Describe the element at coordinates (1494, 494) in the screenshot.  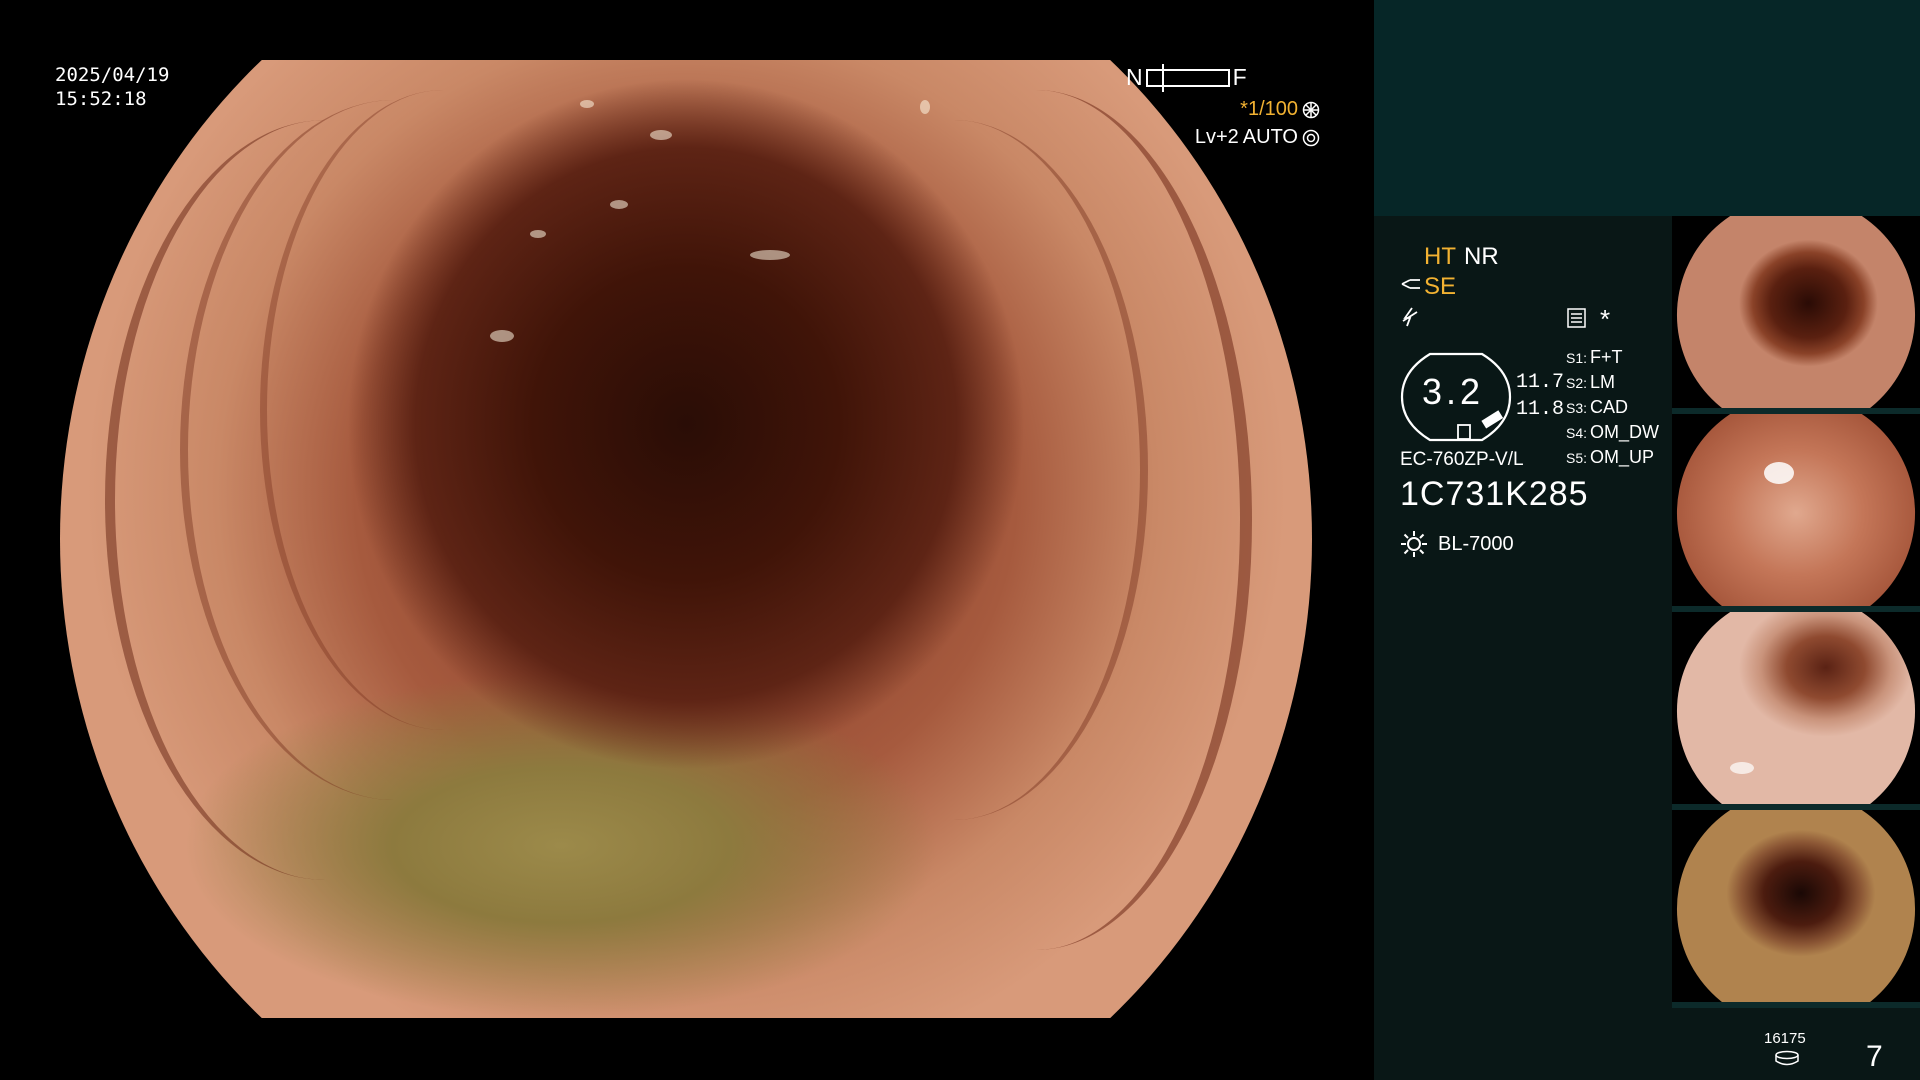
I see `scope-serial: 1C731K285` at that location.